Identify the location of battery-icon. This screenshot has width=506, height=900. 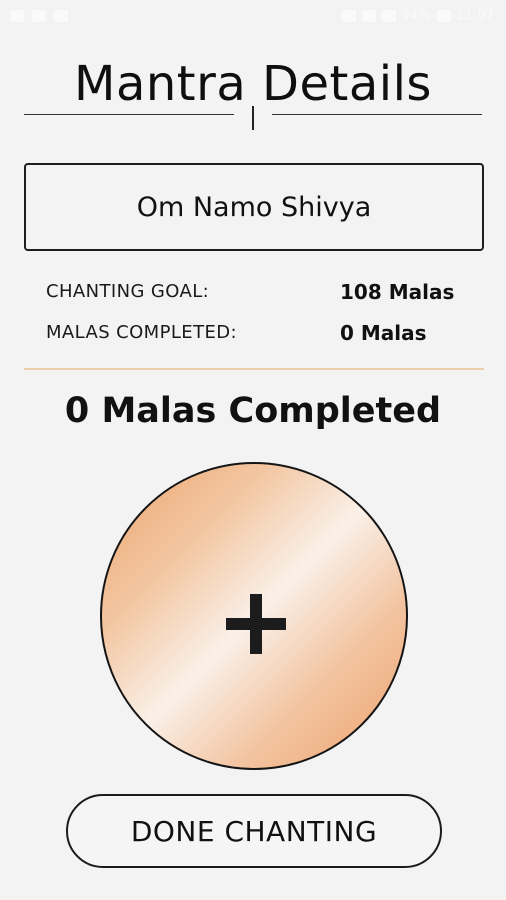
(443, 15).